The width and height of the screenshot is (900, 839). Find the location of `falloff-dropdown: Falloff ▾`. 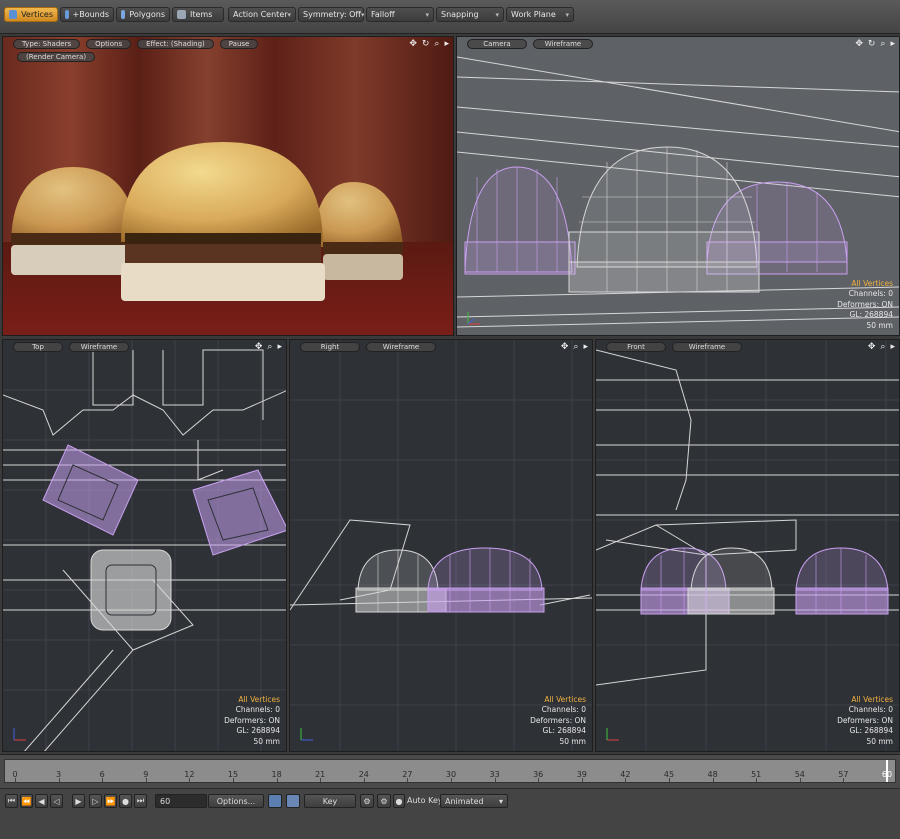

falloff-dropdown: Falloff ▾ is located at coordinates (400, 14).